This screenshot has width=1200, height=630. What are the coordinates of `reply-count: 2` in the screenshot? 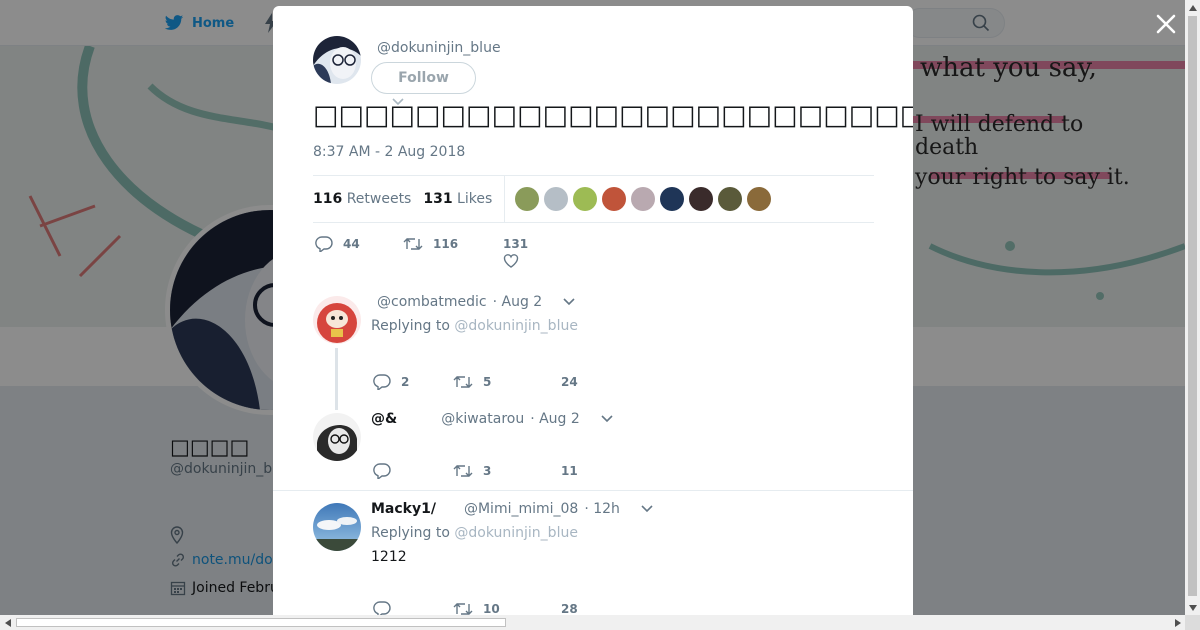 It's located at (405, 382).